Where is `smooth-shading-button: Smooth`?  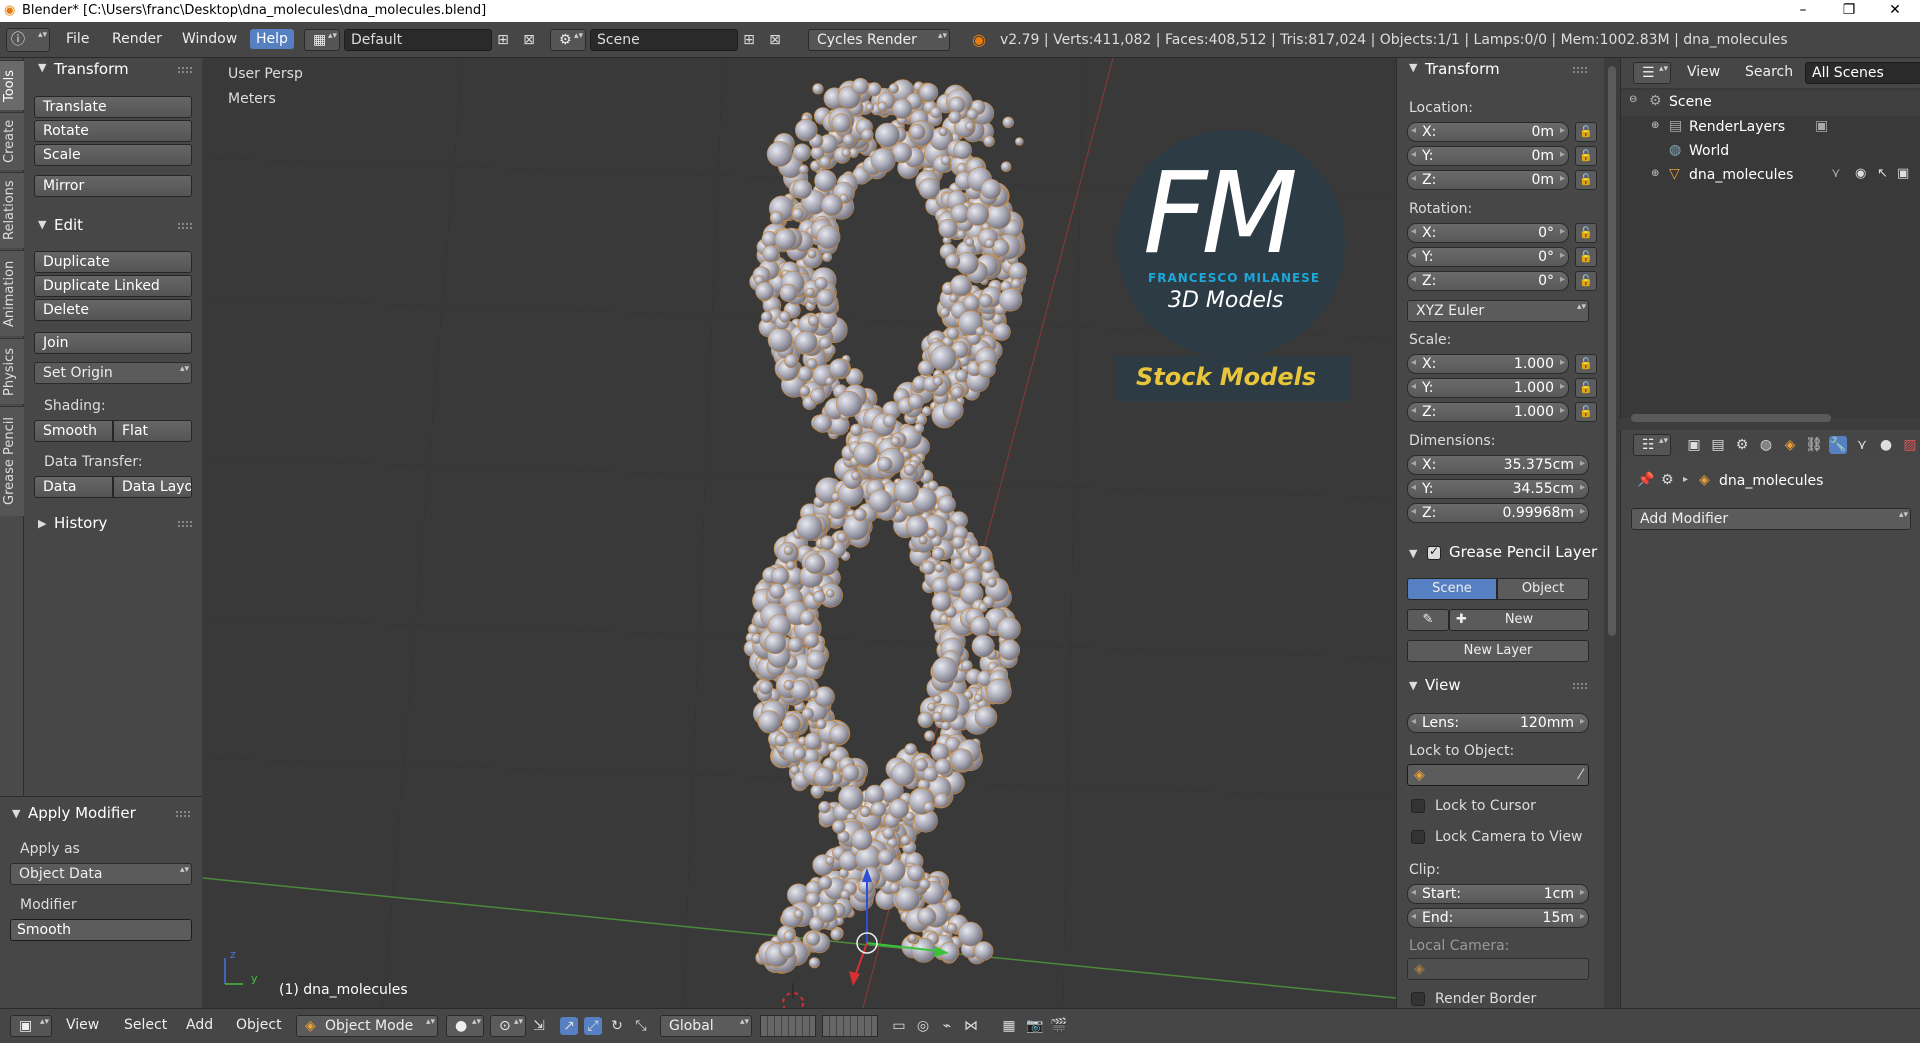
smooth-shading-button: Smooth is located at coordinates (73, 431).